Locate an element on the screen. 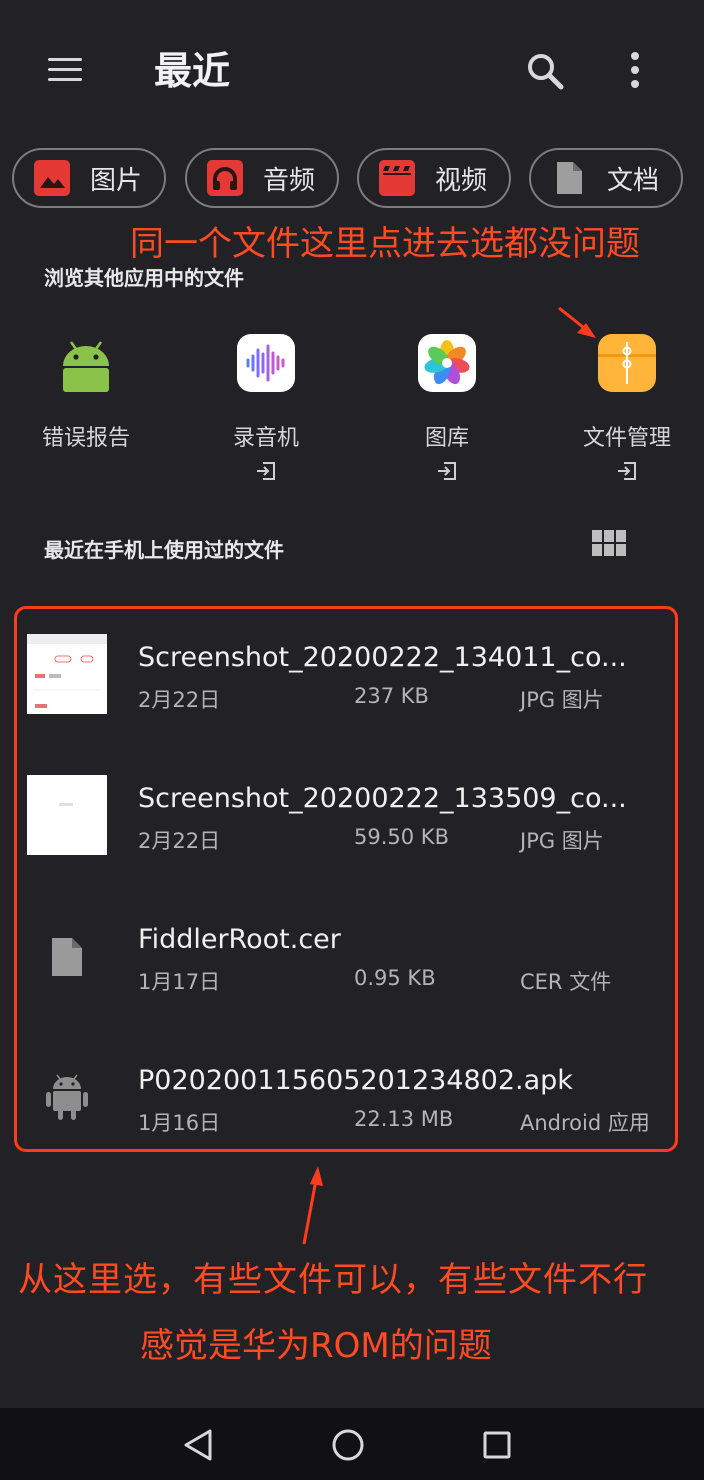  annotation-note-bottom: 从这里选，有些文件可以，有些文件不行 is located at coordinates (333, 1280).